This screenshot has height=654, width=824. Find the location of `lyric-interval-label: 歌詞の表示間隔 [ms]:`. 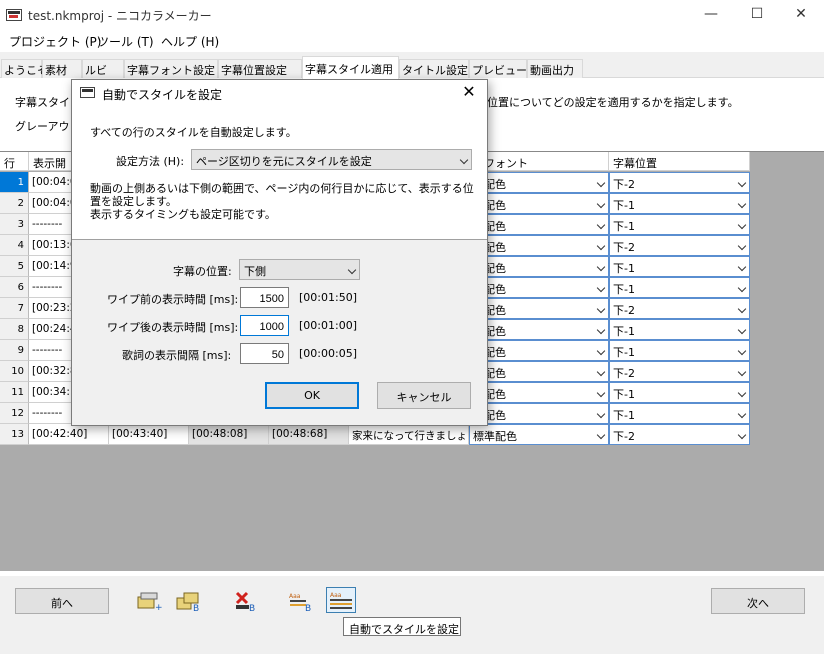

lyric-interval-label: 歌詞の表示間隔 [ms]: is located at coordinates (177, 355).